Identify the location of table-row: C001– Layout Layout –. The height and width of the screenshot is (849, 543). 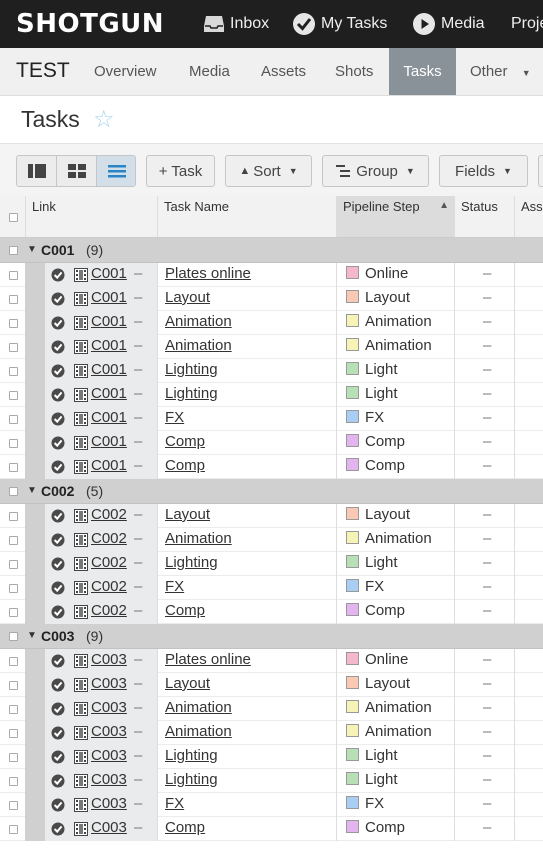
(271, 299).